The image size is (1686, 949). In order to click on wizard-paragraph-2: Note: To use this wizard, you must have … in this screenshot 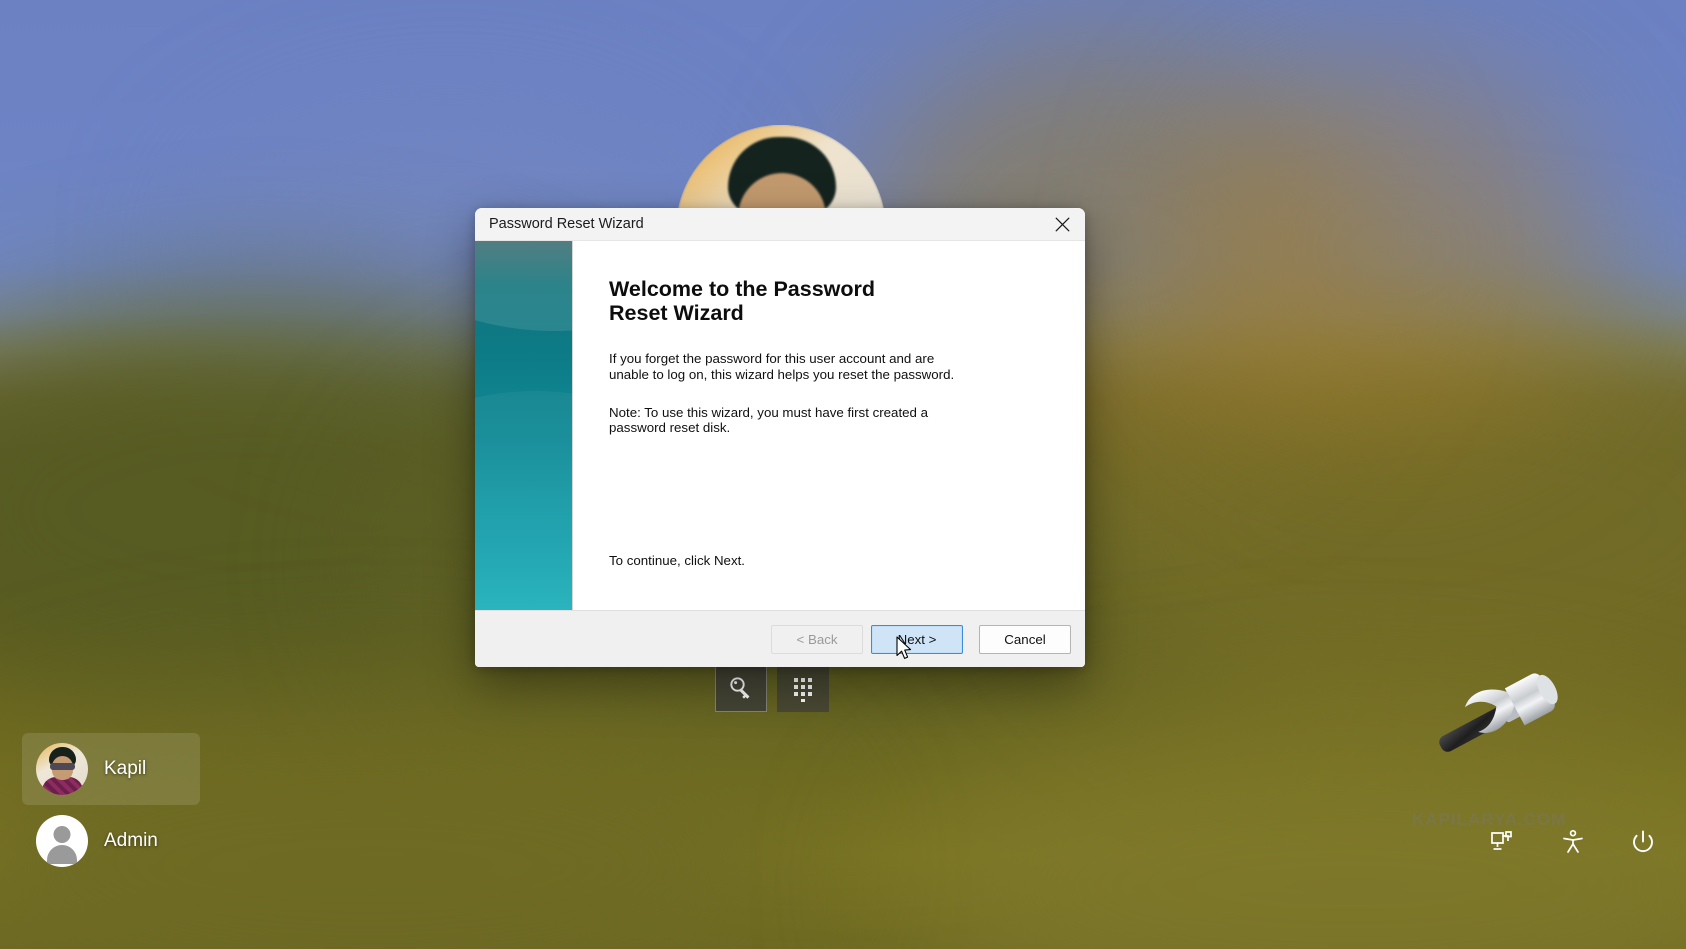, I will do `click(769, 420)`.